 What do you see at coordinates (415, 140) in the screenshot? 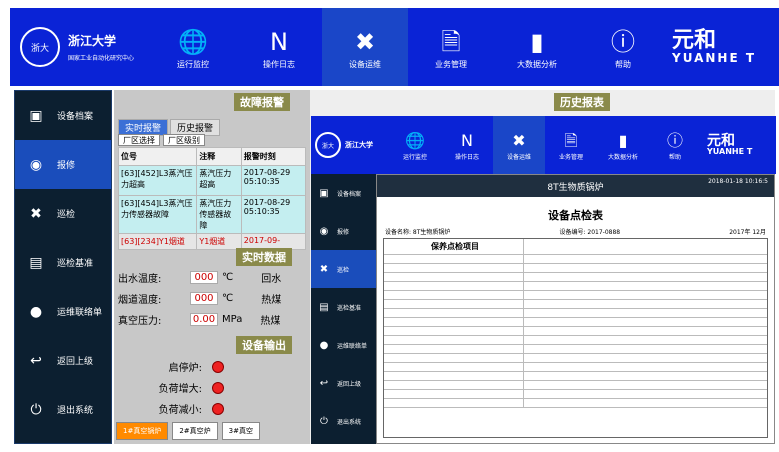
I see `globe-icon: 🌐` at bounding box center [415, 140].